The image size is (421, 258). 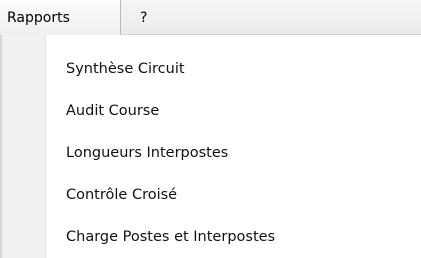 I want to click on menu-help-label: ?, so click(x=144, y=18).